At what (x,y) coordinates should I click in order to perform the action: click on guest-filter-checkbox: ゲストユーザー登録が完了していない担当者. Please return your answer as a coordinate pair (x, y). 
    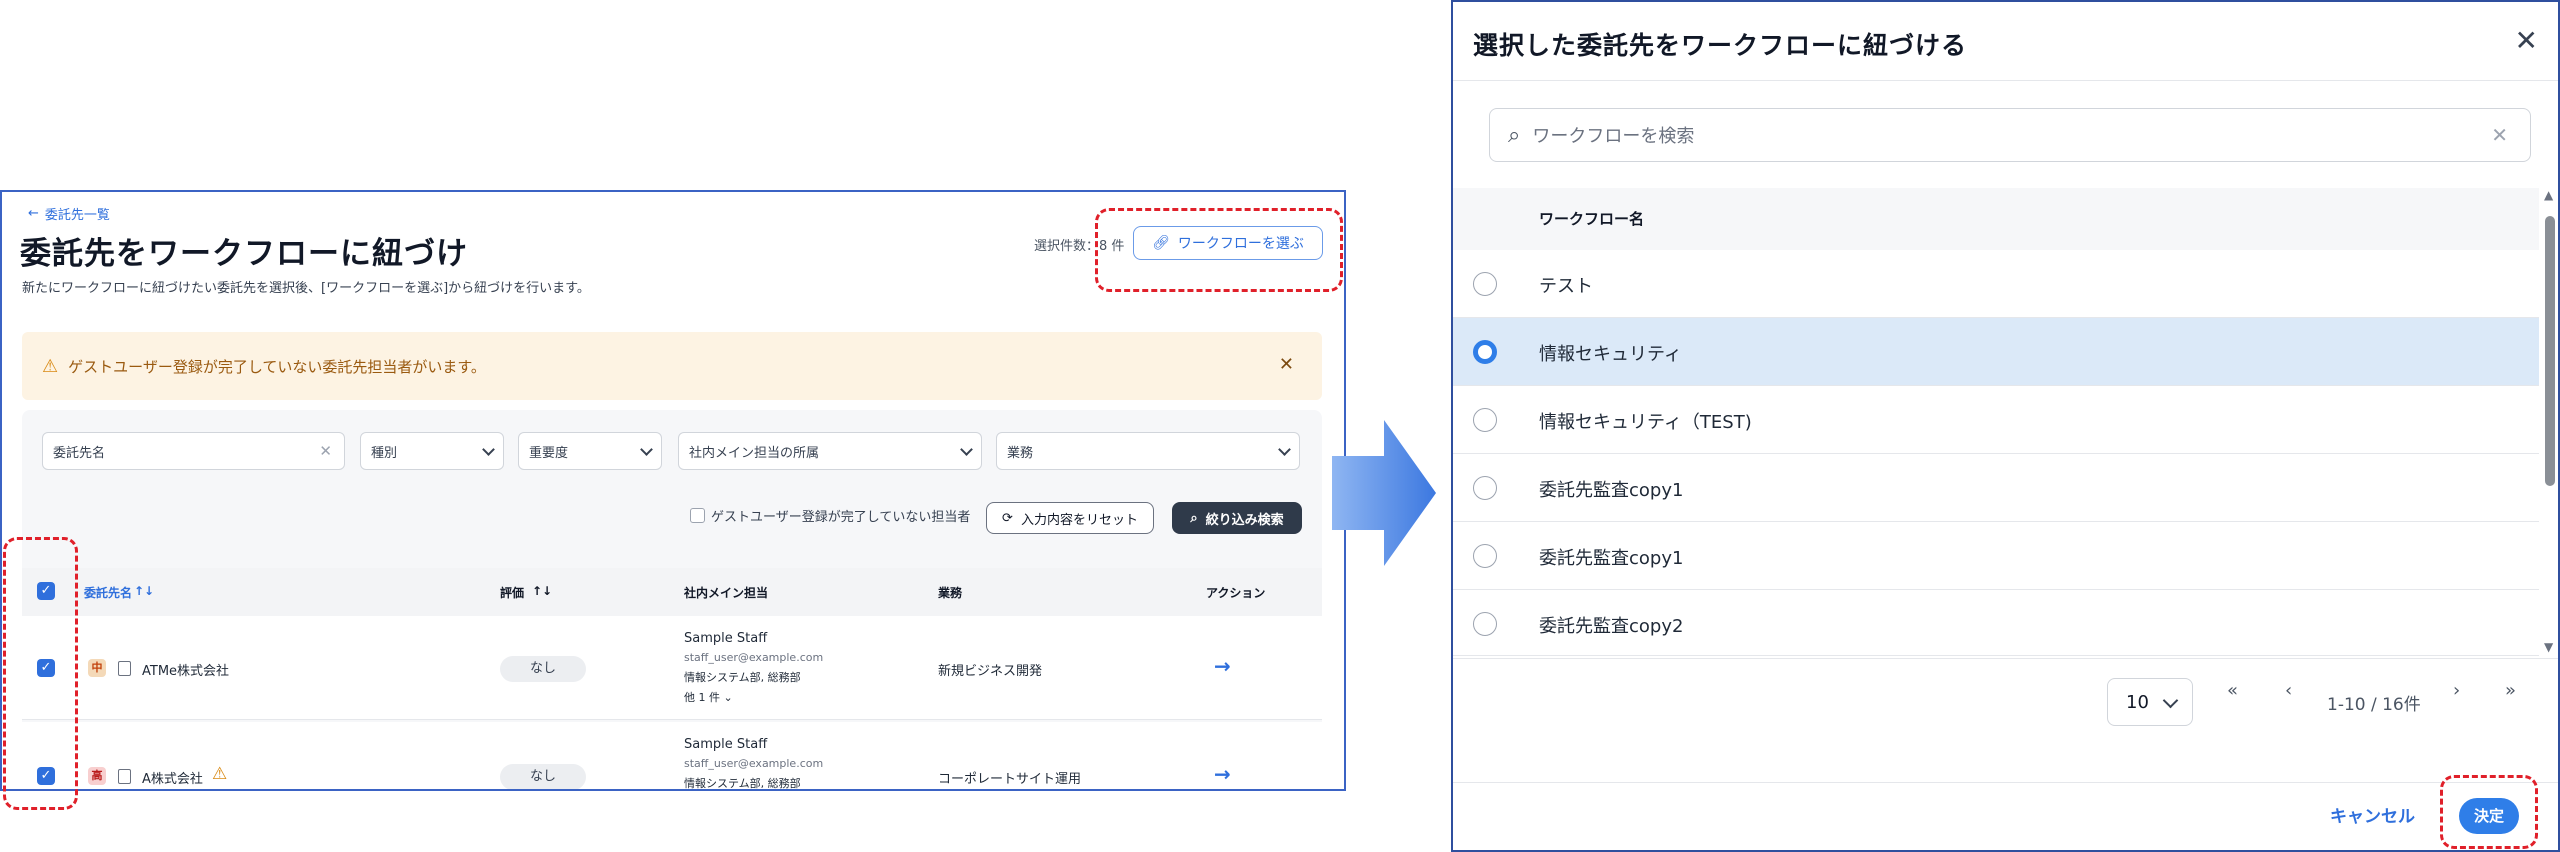
    Looking at the image, I should click on (830, 515).